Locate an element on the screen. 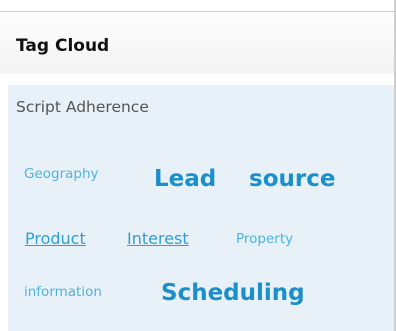  tag-interest: Interest is located at coordinates (158, 238).